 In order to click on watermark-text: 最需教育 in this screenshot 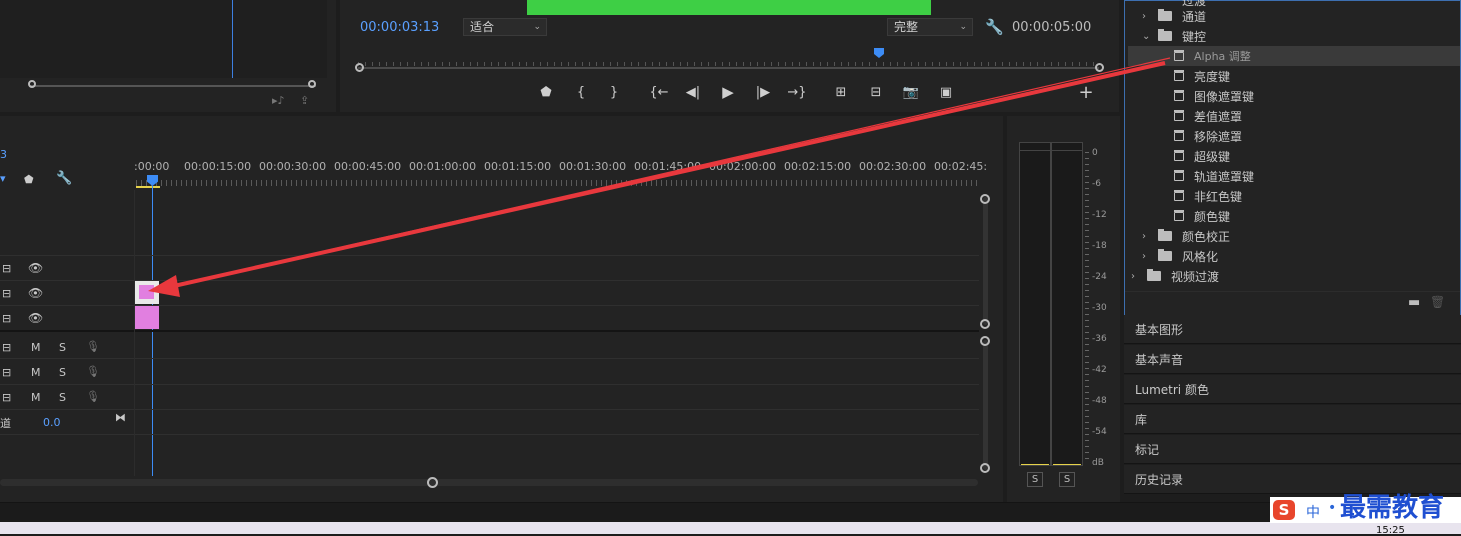, I will do `click(1392, 508)`.